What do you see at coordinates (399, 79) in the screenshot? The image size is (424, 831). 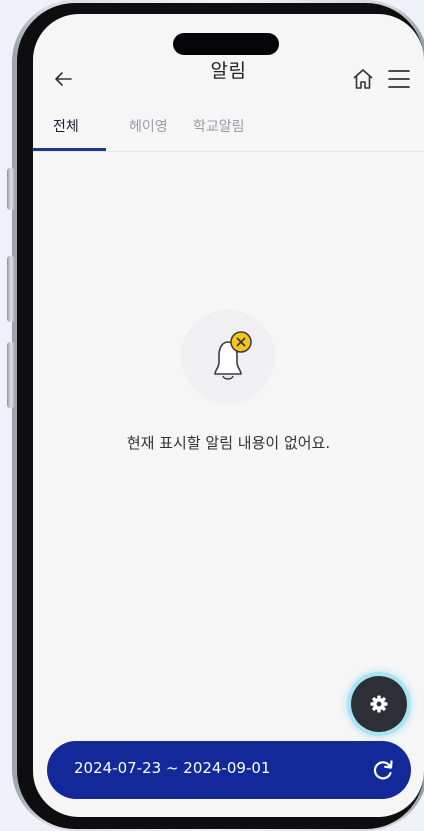 I see `hamburger-menu-icon` at bounding box center [399, 79].